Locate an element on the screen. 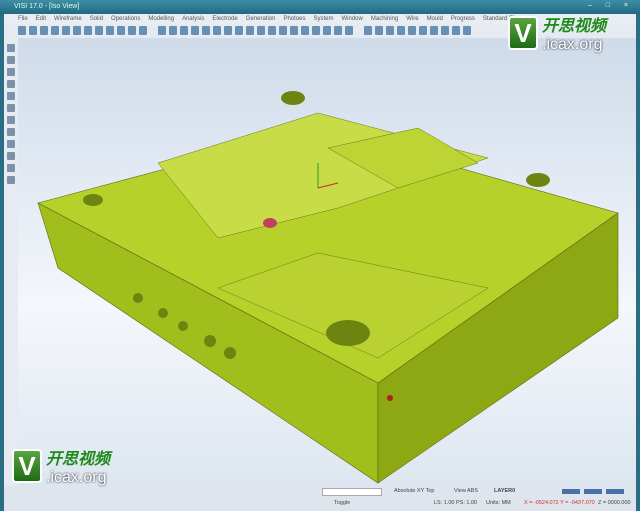 The height and width of the screenshot is (511, 640). watermark-logo-bottom: V 开思视频 .icax.org is located at coordinates (61, 466).